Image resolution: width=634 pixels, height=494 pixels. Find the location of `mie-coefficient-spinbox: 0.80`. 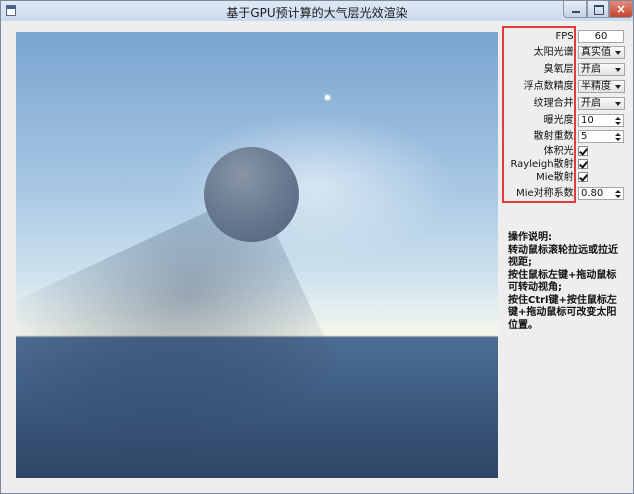

mie-coefficient-spinbox: 0.80 is located at coordinates (601, 193).